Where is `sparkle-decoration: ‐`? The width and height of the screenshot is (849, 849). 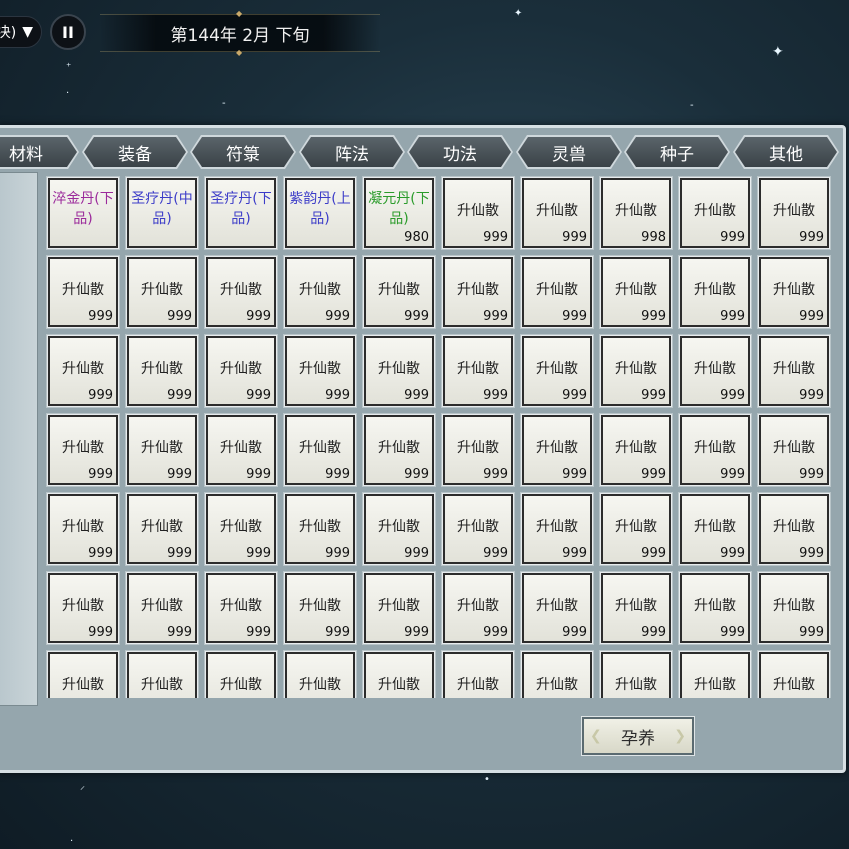 sparkle-decoration: ‐ is located at coordinates (224, 103).